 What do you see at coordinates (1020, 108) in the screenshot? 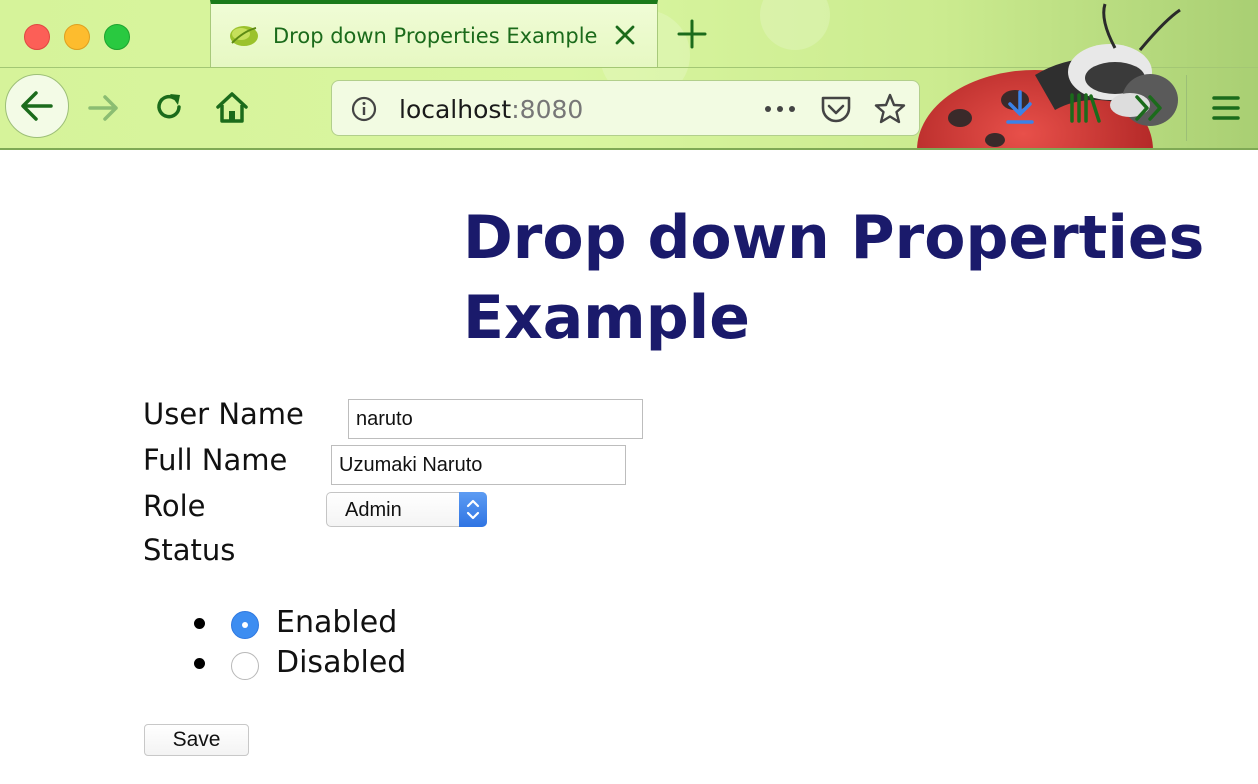
I see `download-icon` at bounding box center [1020, 108].